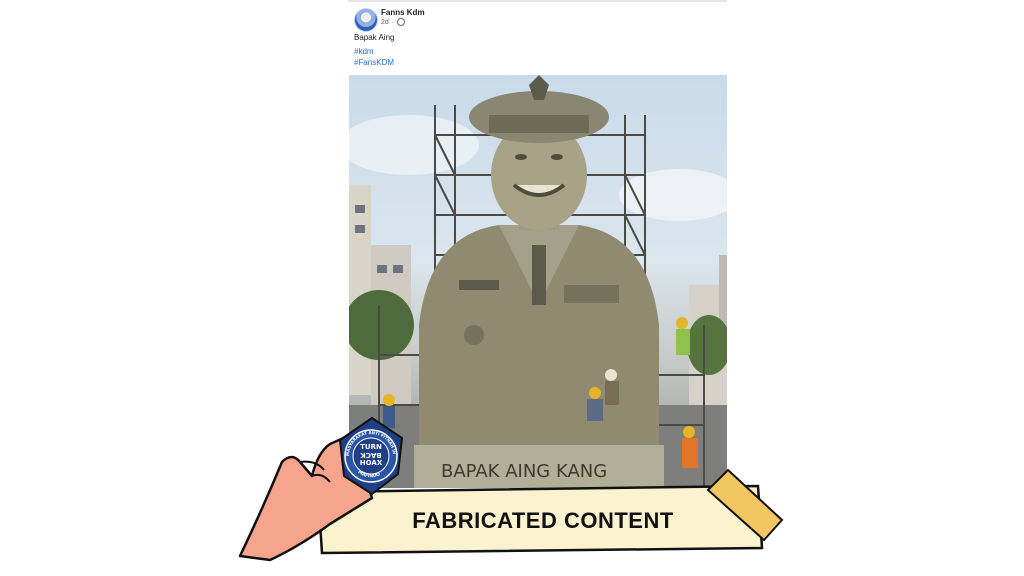 The image size is (1024, 576). I want to click on post-meta: 2d ·, so click(393, 22).